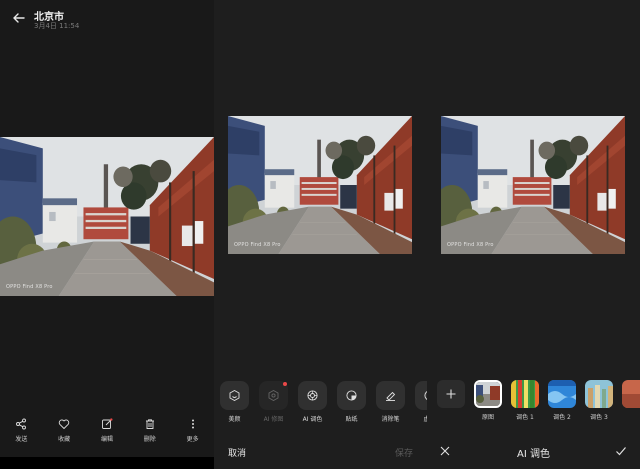  What do you see at coordinates (64, 439) in the screenshot?
I see `favorite-label: 收藏` at bounding box center [64, 439].